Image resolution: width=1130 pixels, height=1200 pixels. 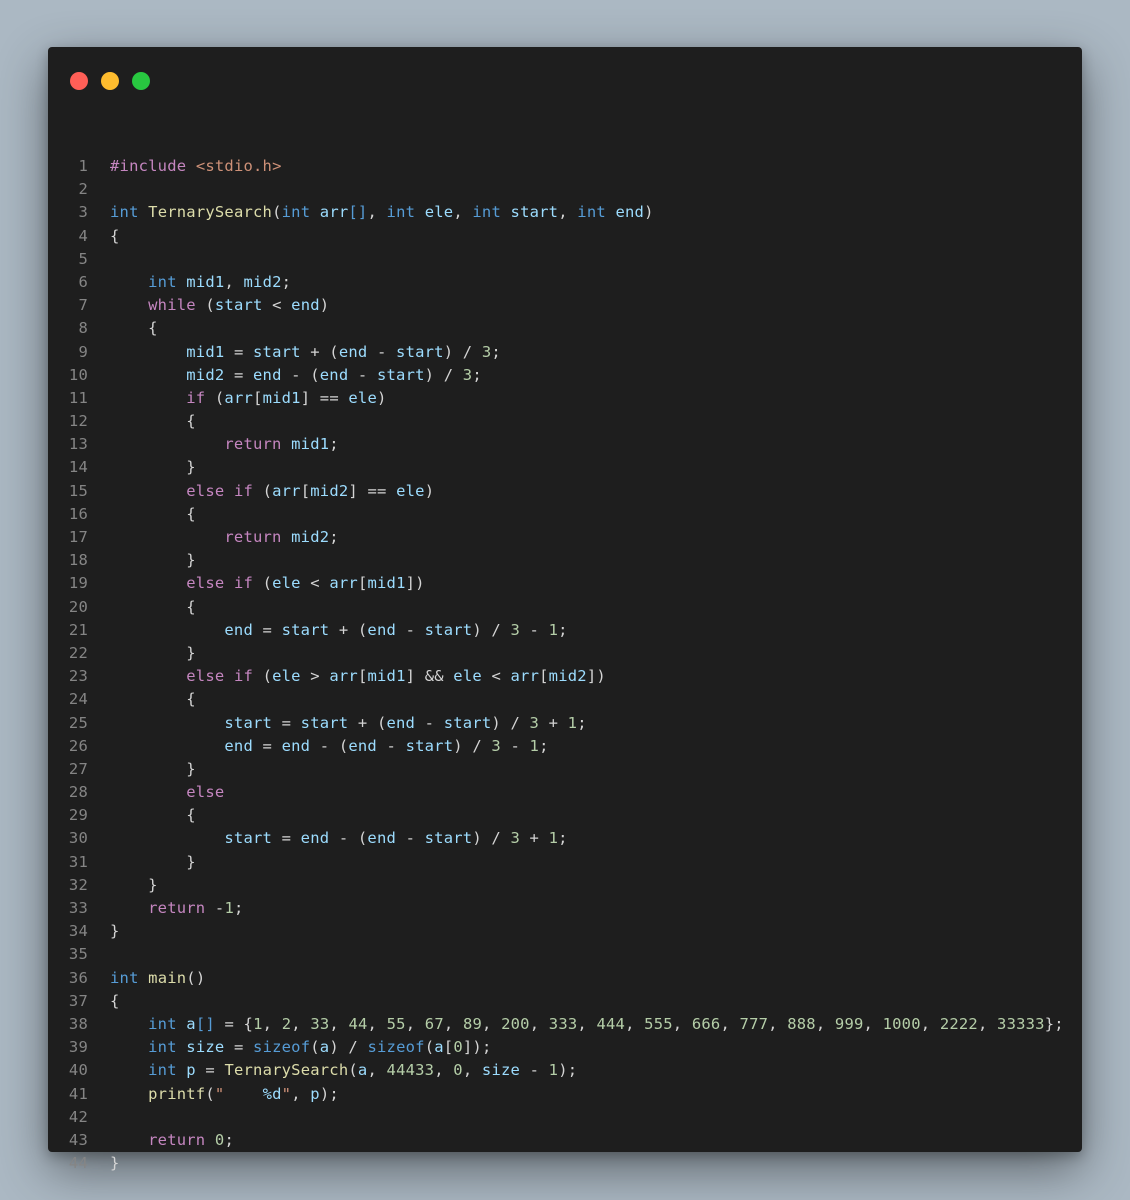 I want to click on code-token: mid1, so click(x=386, y=583).